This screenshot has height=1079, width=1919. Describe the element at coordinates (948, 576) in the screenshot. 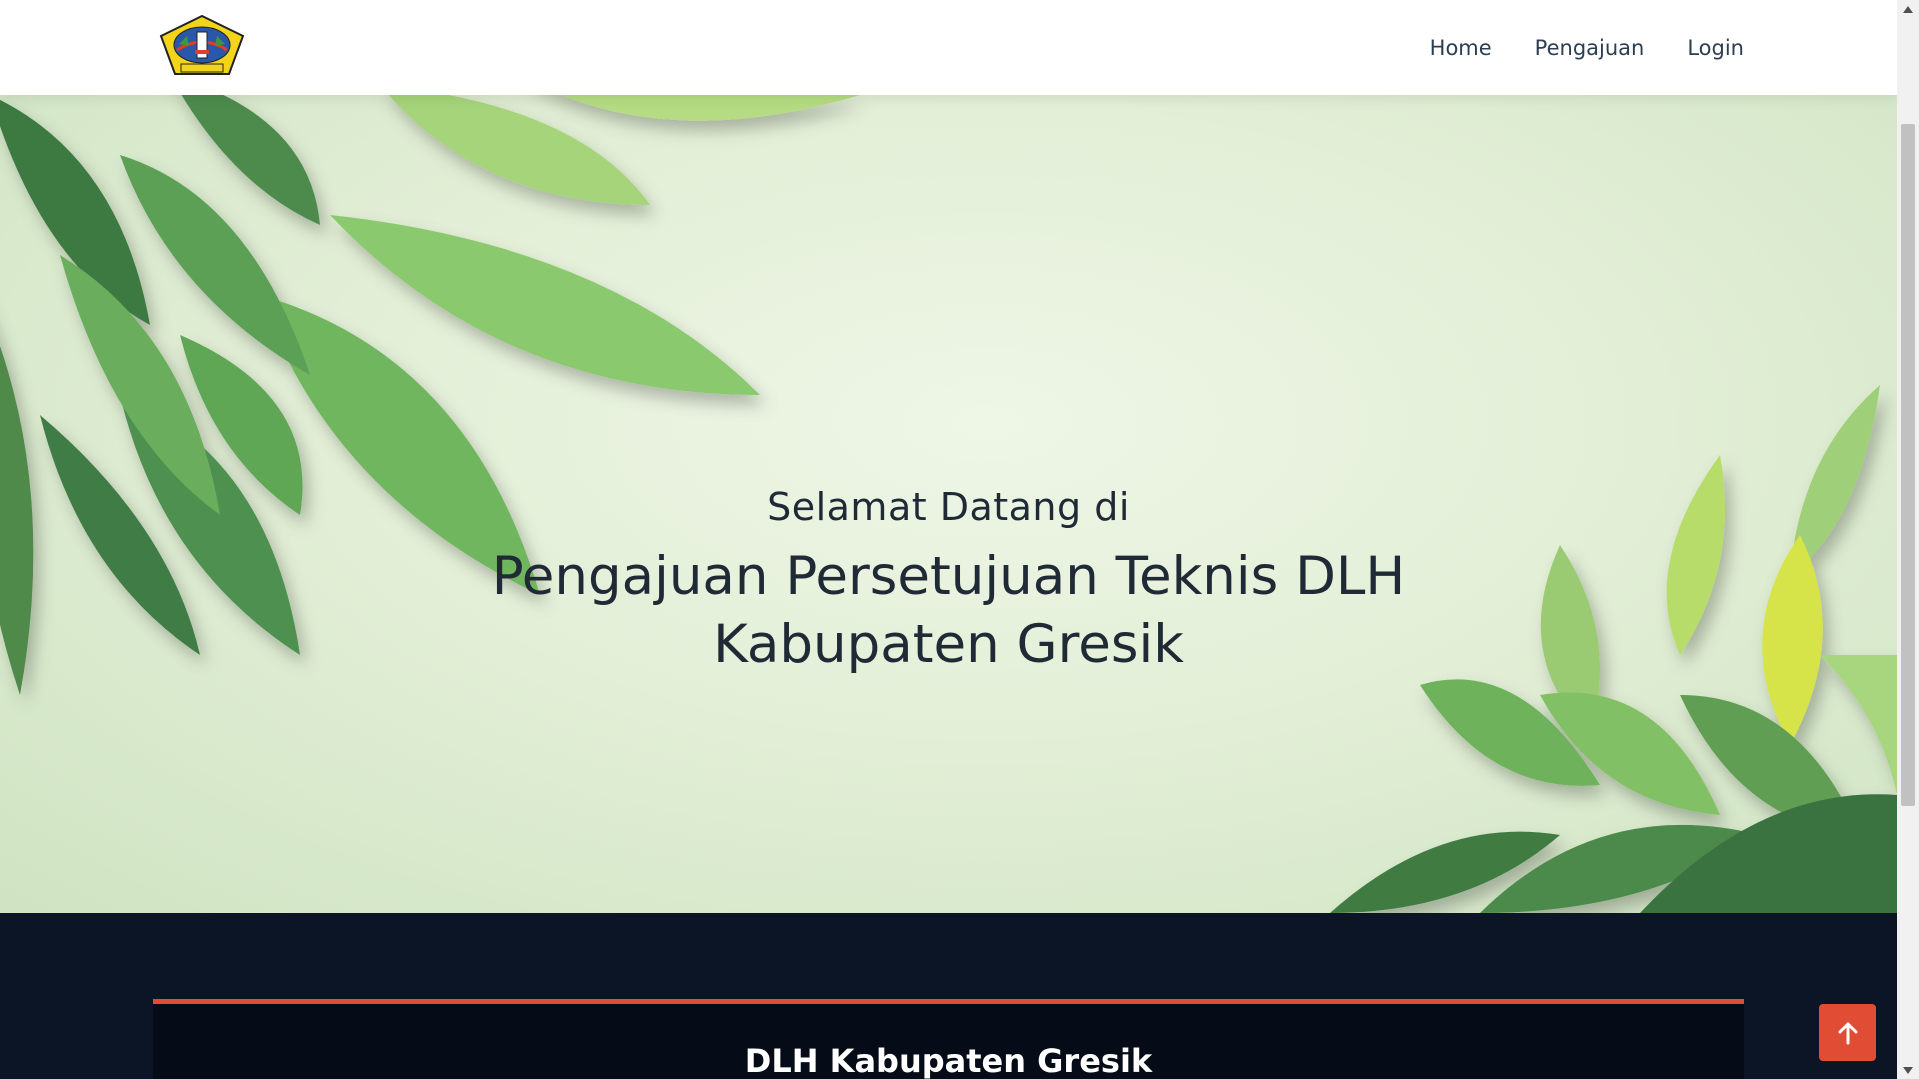

I see `hero-title-line1: Pengajuan Persetujuan Teknis DLH` at that location.